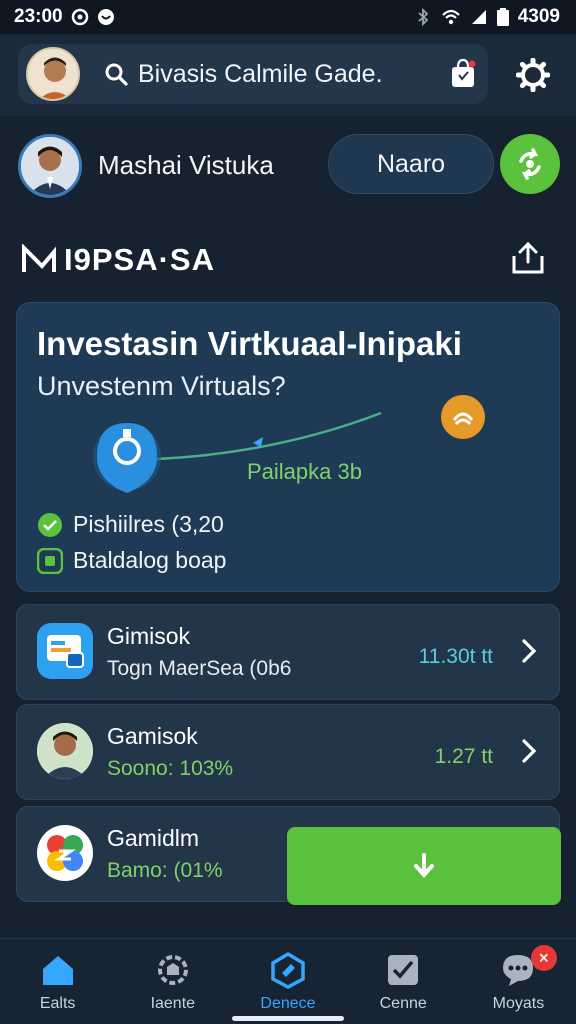 Image resolution: width=576 pixels, height=1024 pixels. I want to click on chart-label: Pailapka 3b, so click(304, 471).